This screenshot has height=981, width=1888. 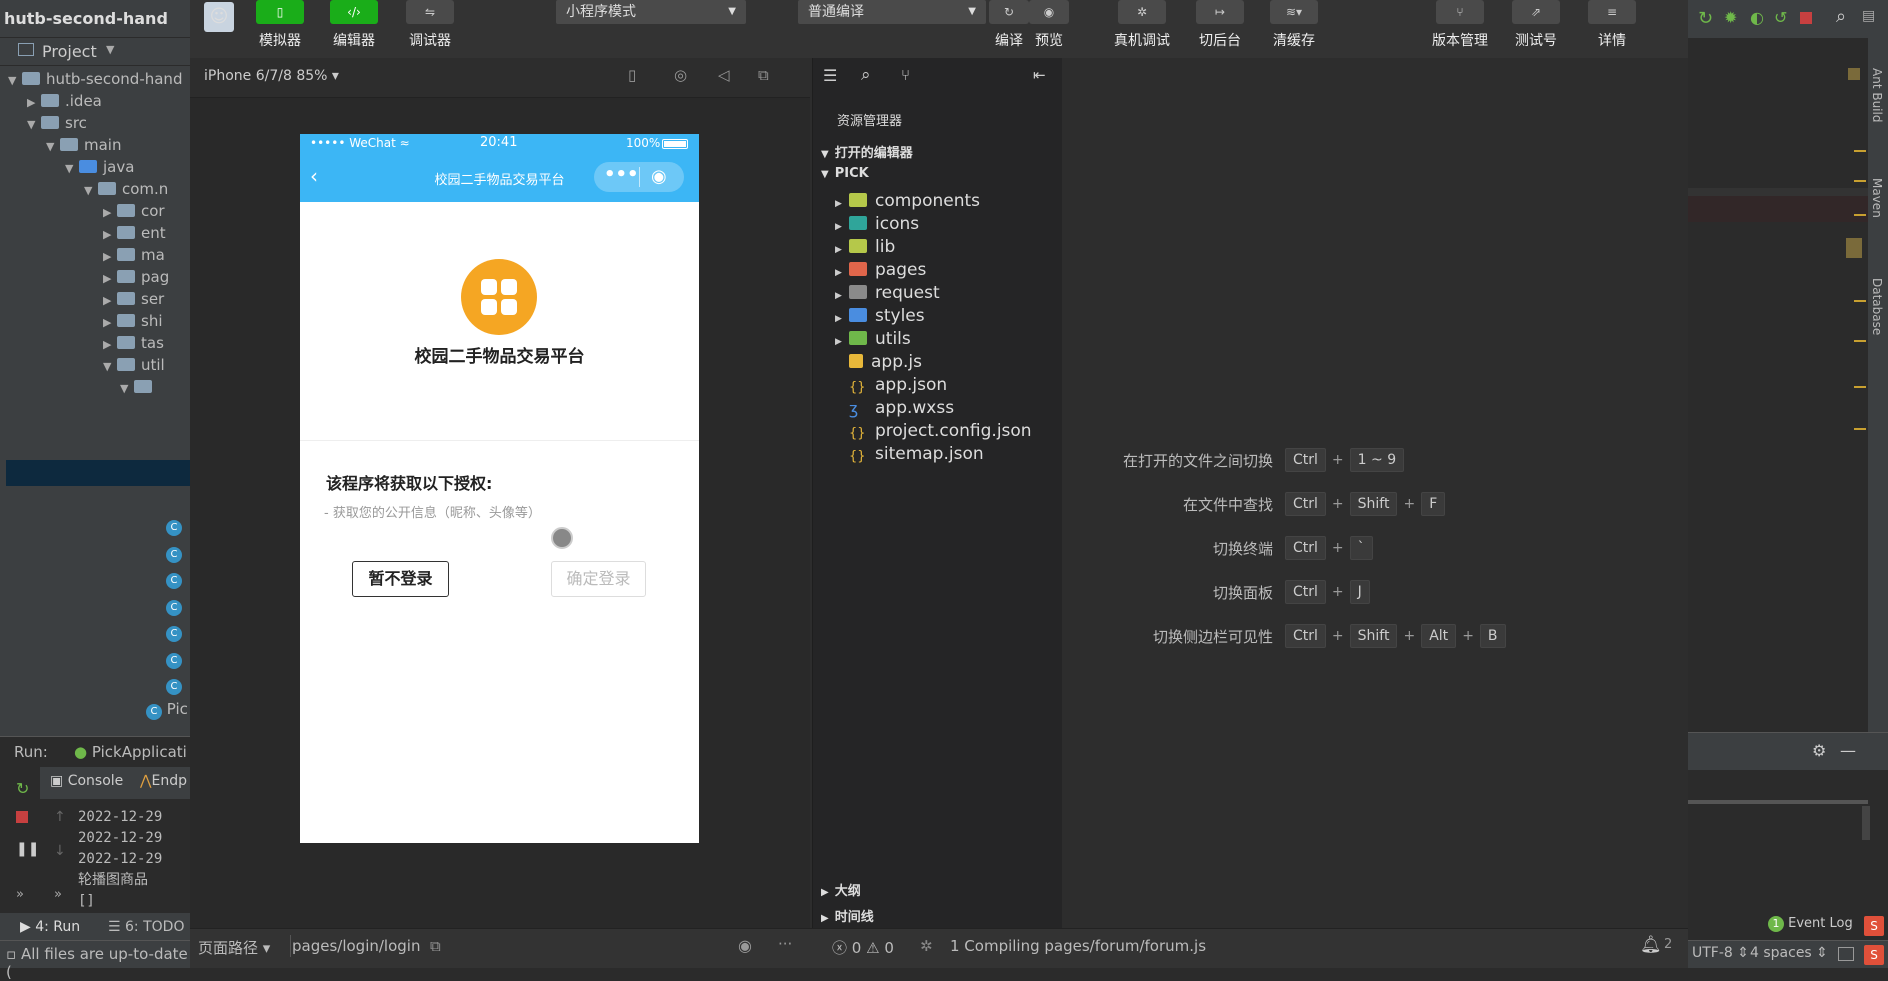 I want to click on avatar: ☺, so click(x=219, y=17).